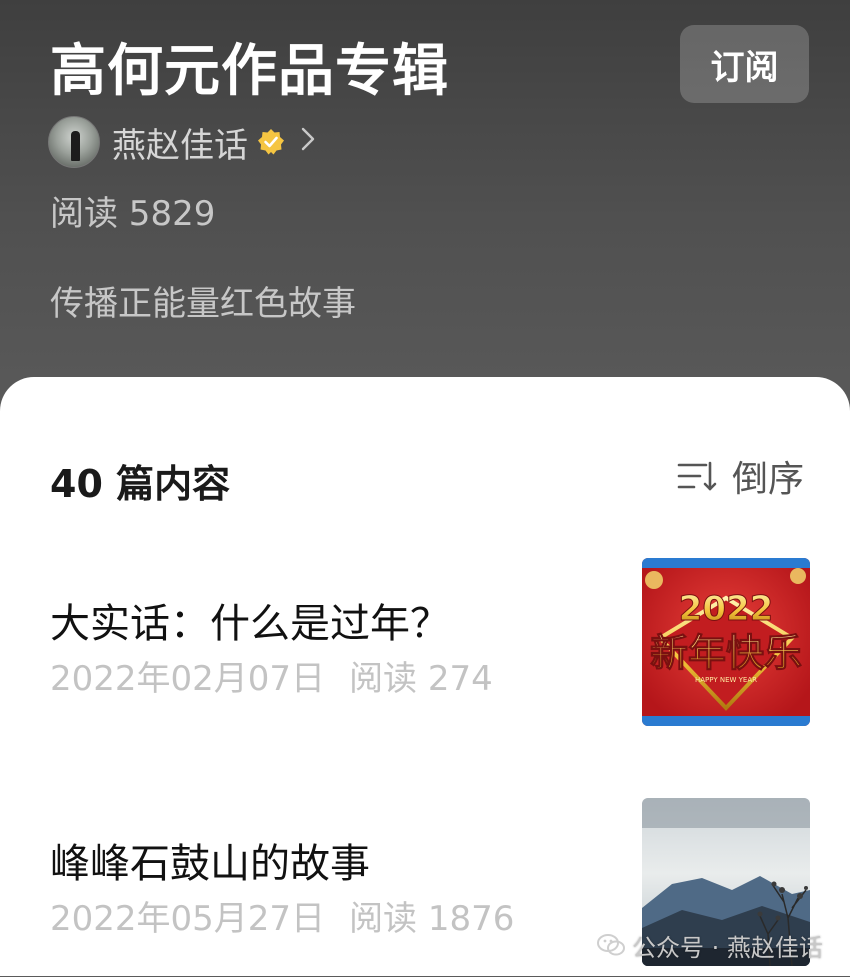  What do you see at coordinates (727, 947) in the screenshot?
I see `watermark-text: 公众号 · 燕赵佳话` at bounding box center [727, 947].